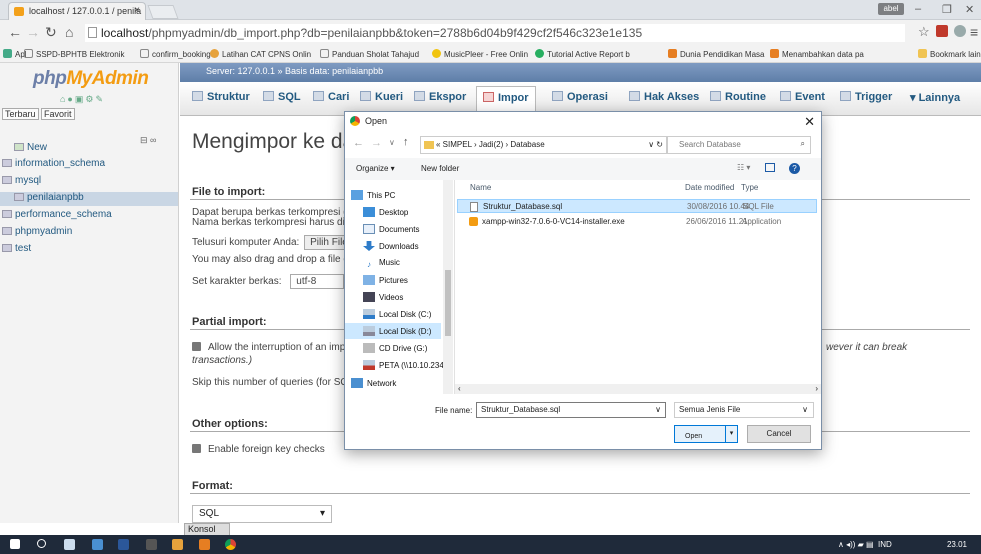 The width and height of the screenshot is (981, 554). I want to click on language-indicator: IND, so click(885, 544).